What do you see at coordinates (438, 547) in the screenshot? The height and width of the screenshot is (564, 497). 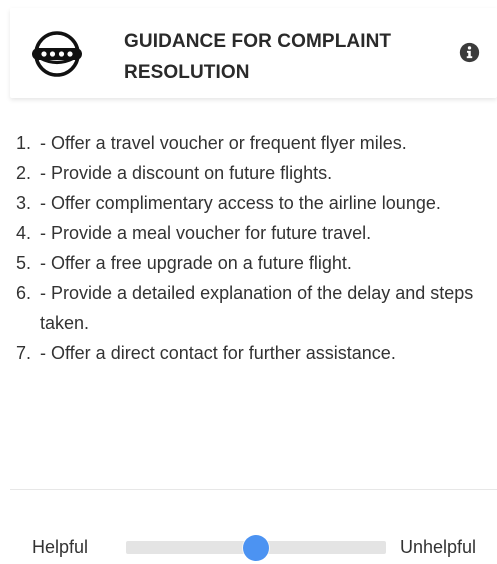 I see `unhelpful-label: Unhelpful` at bounding box center [438, 547].